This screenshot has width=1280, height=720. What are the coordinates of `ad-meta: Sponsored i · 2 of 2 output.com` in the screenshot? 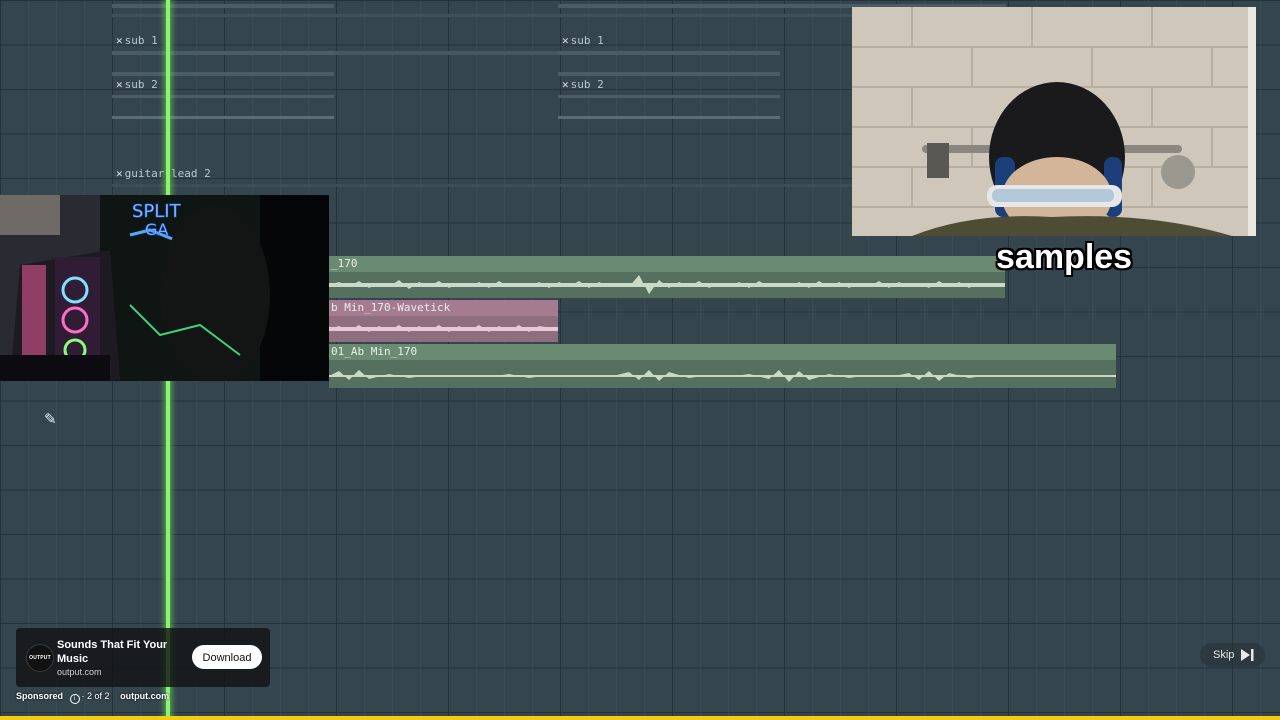 It's located at (92, 698).